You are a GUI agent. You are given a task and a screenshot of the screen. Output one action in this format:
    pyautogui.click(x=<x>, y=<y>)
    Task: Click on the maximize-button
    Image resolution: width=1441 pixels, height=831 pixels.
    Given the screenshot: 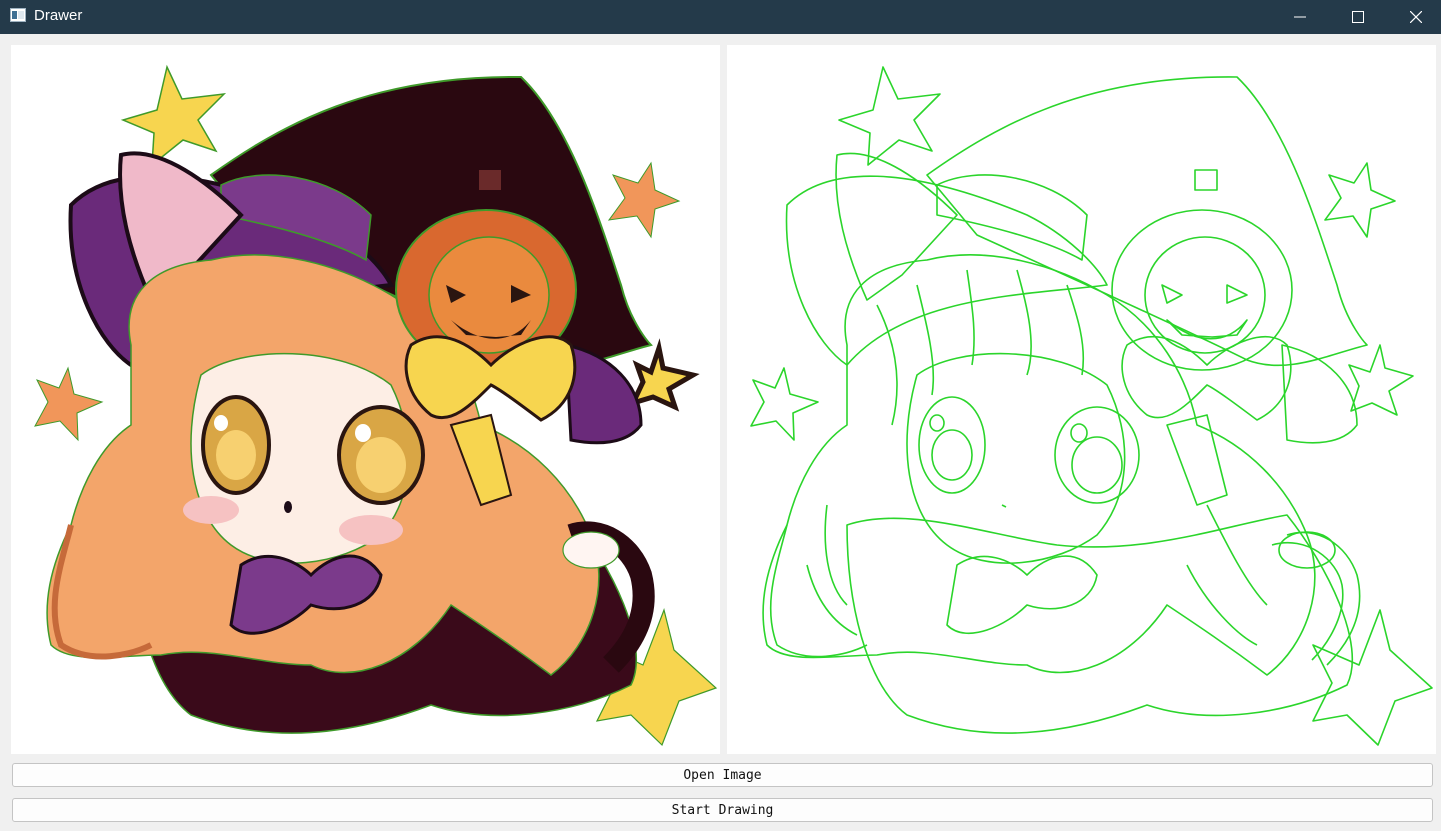 What is the action you would take?
    pyautogui.click(x=1358, y=17)
    